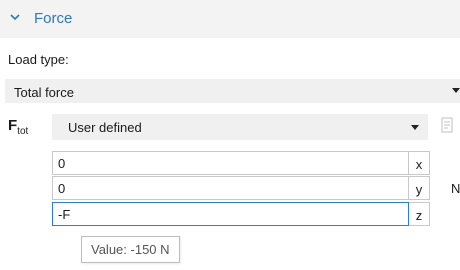  Describe the element at coordinates (419, 163) in the screenshot. I see `component-label-x: x` at that location.